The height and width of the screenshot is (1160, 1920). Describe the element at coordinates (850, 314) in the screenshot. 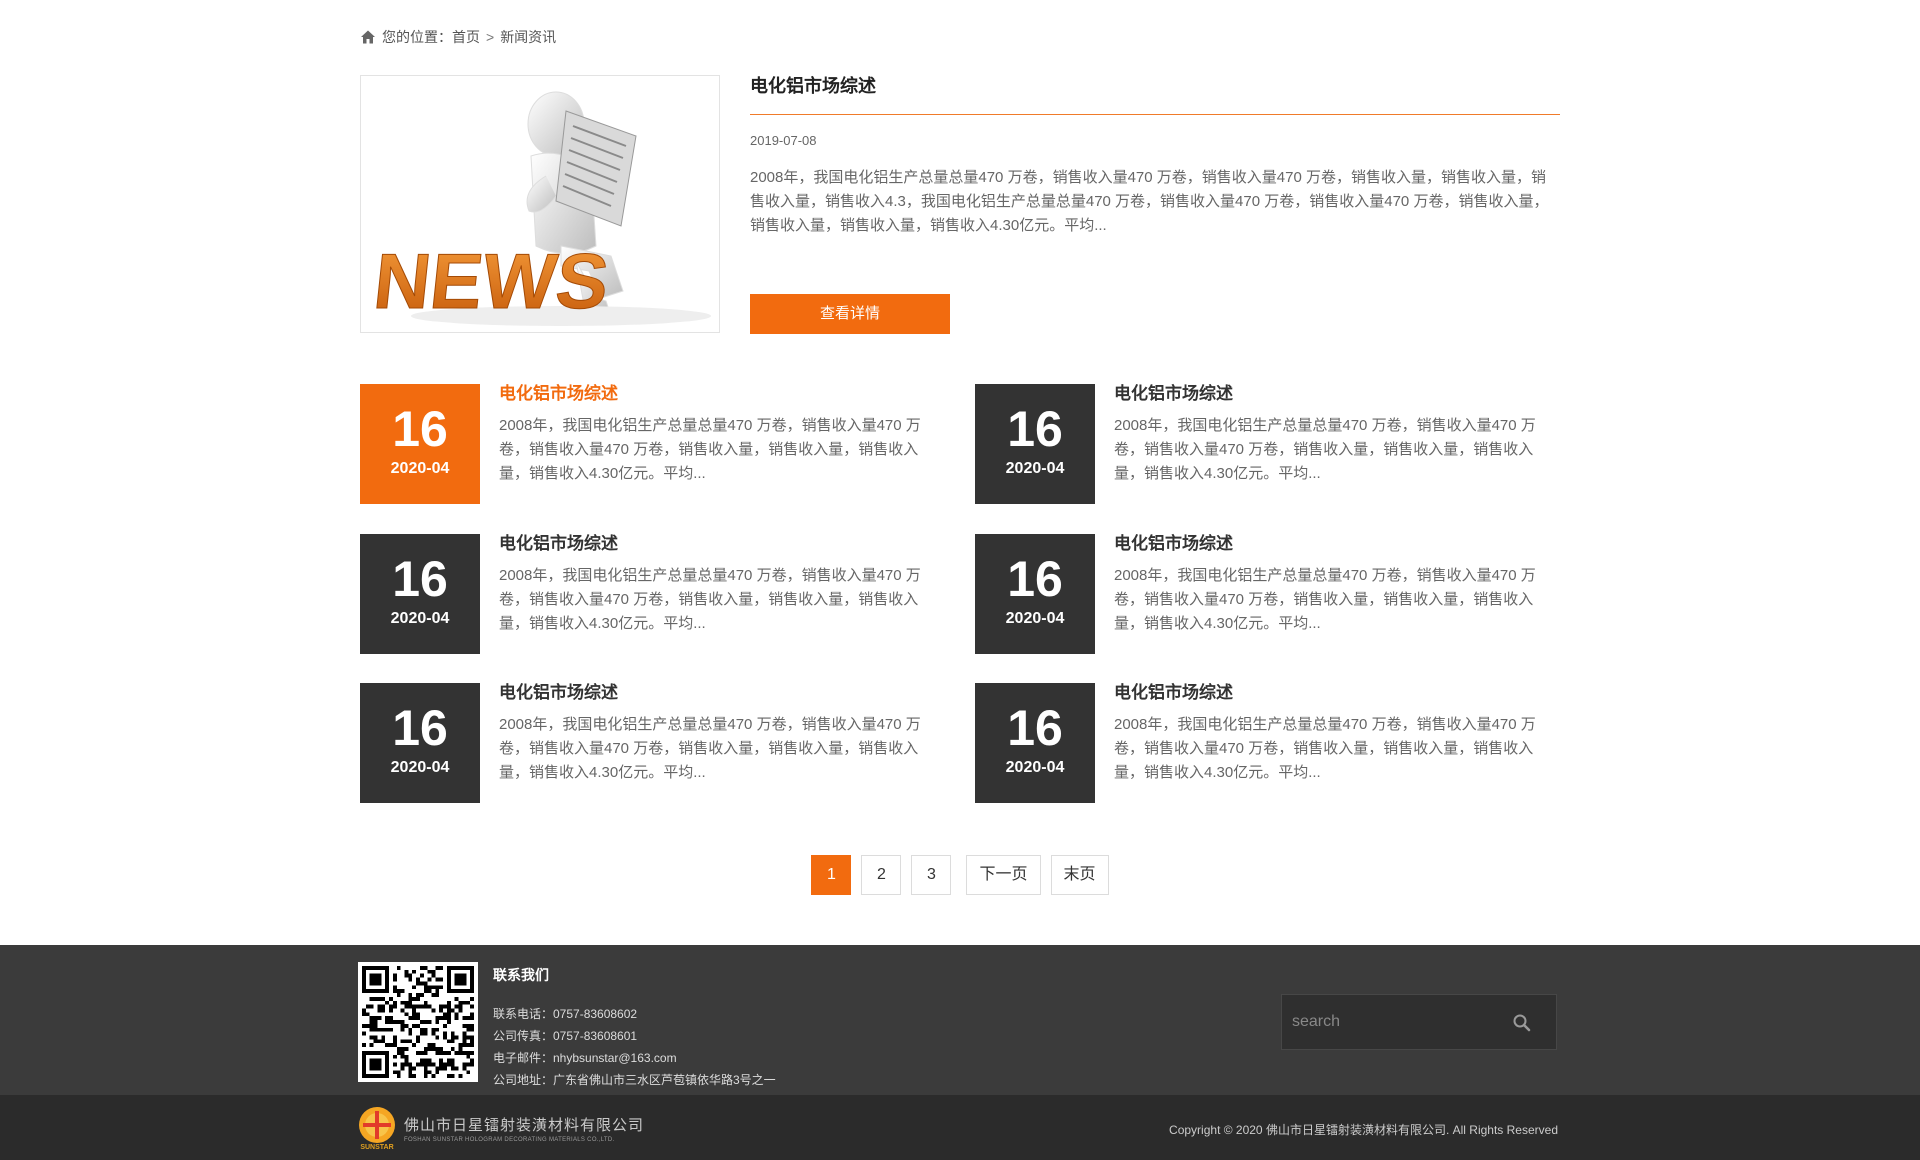

I see `view-details-button: 查看详情` at that location.